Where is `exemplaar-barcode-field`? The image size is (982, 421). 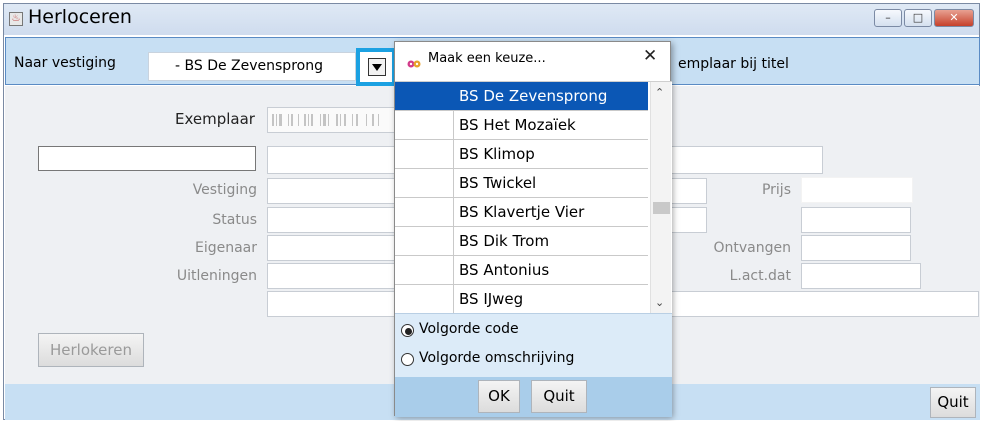
exemplaar-barcode-field is located at coordinates (332, 120).